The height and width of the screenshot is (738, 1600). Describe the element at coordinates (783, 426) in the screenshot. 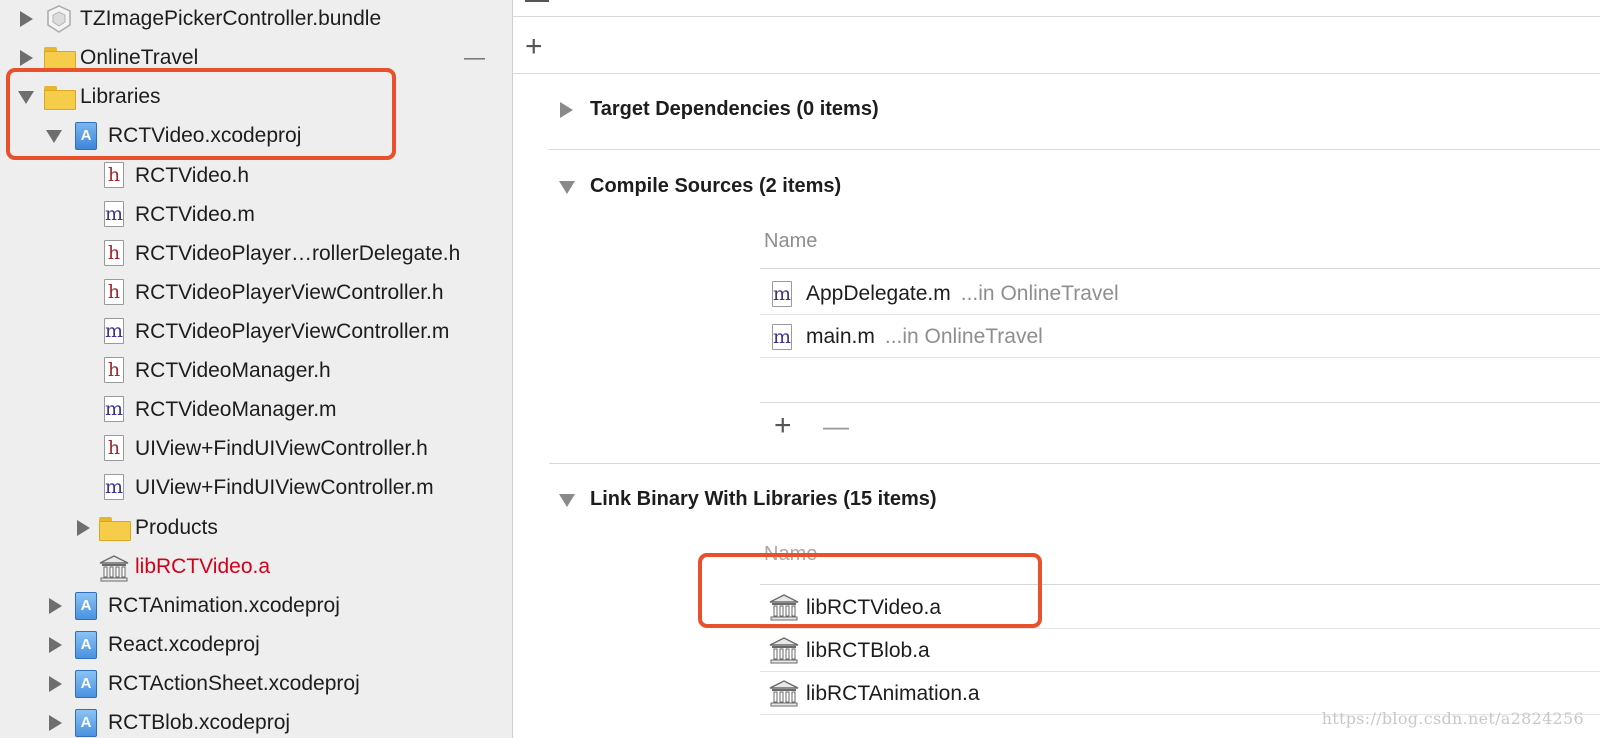

I see `add-source-button: +` at that location.